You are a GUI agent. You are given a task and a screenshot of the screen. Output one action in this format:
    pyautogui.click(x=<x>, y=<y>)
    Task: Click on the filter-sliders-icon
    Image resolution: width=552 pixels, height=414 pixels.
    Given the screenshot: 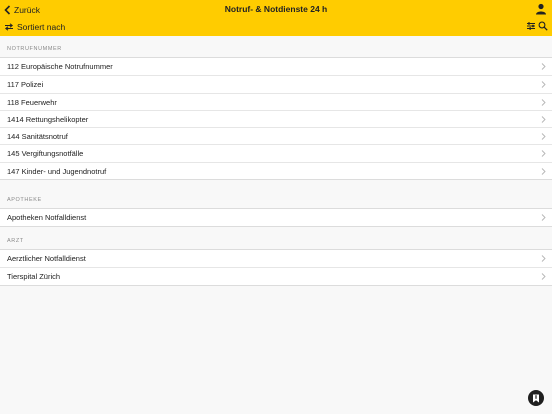 What is the action you would take?
    pyautogui.click(x=531, y=26)
    